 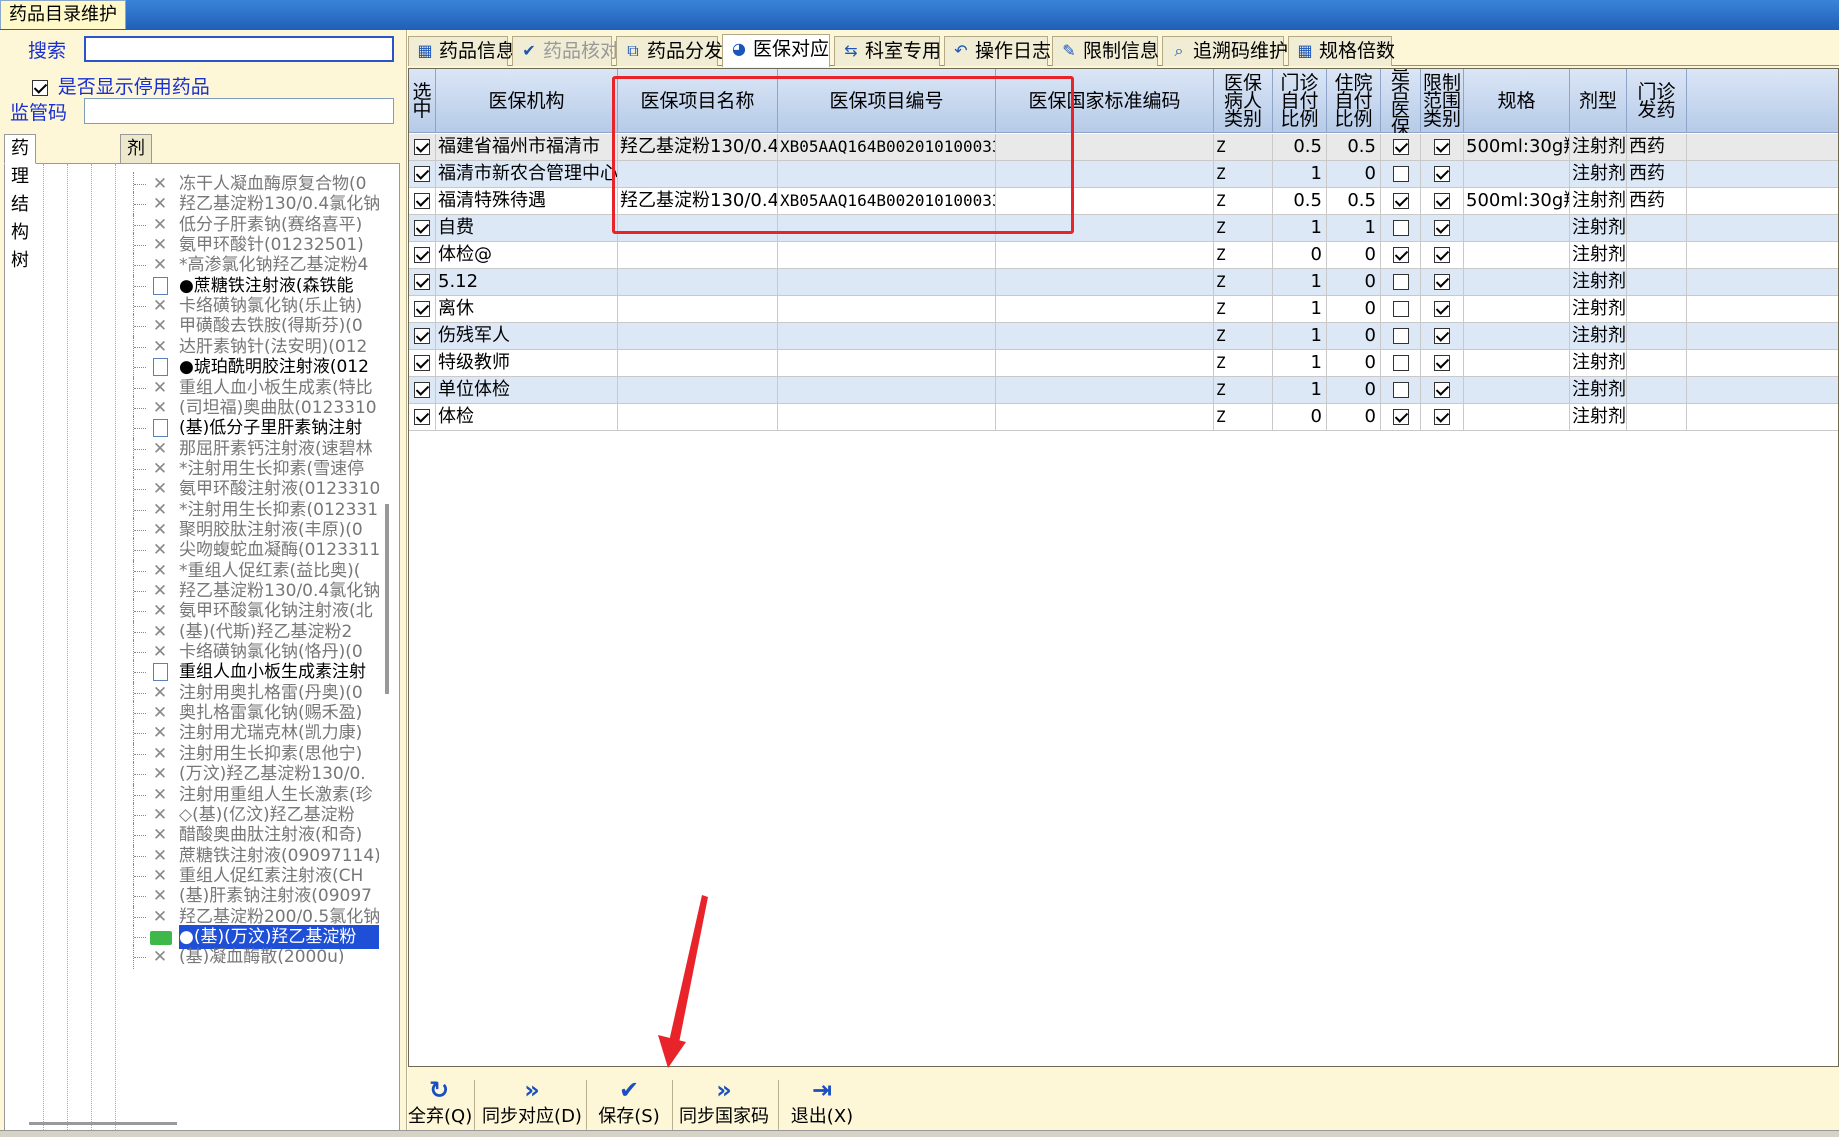 What do you see at coordinates (527, 417) in the screenshot?
I see `cell-org: 体检` at bounding box center [527, 417].